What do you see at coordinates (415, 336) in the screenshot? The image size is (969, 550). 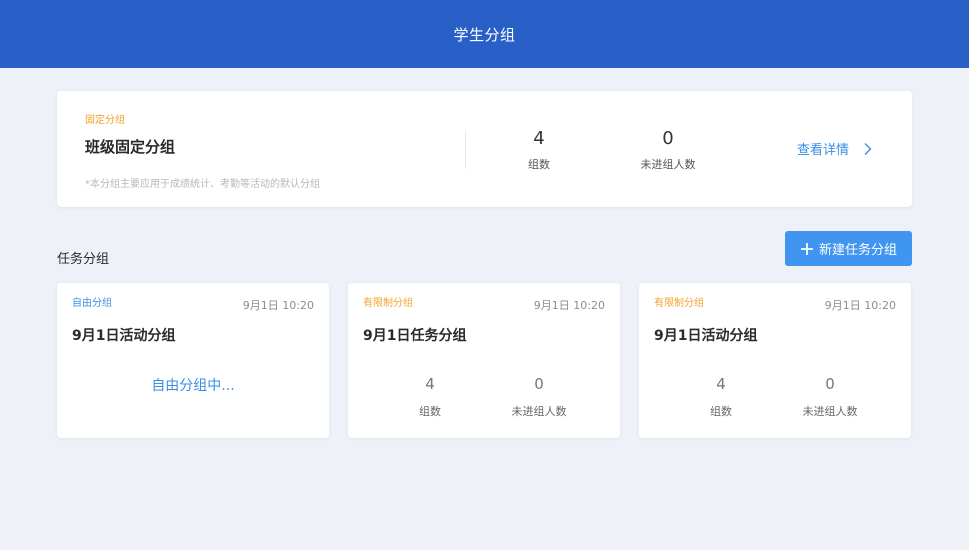 I see `card-title: 9月1日任务分组` at bounding box center [415, 336].